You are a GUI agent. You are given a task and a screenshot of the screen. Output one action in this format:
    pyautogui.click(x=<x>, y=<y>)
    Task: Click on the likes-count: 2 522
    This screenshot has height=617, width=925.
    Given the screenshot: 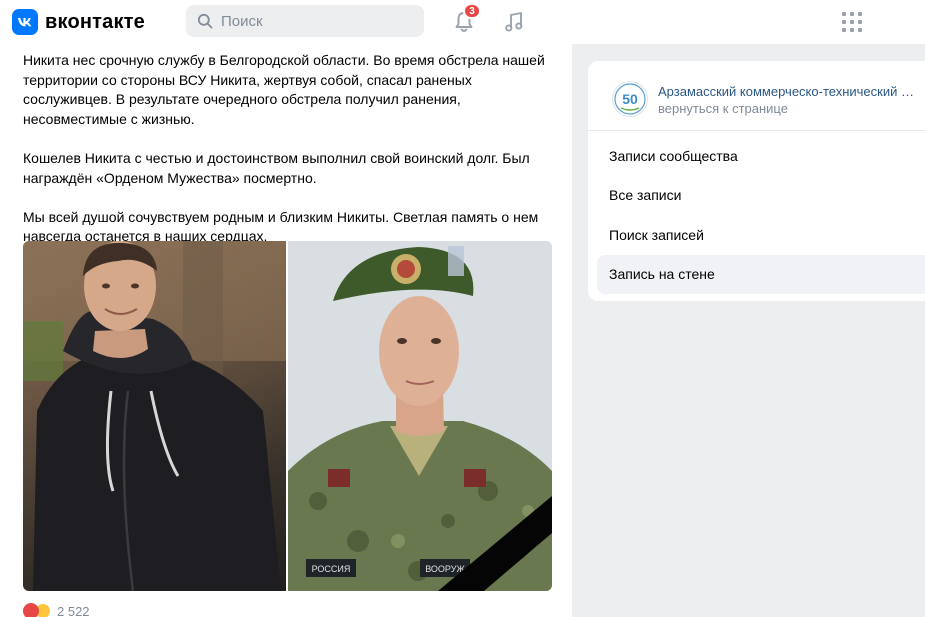 What is the action you would take?
    pyautogui.click(x=73, y=610)
    